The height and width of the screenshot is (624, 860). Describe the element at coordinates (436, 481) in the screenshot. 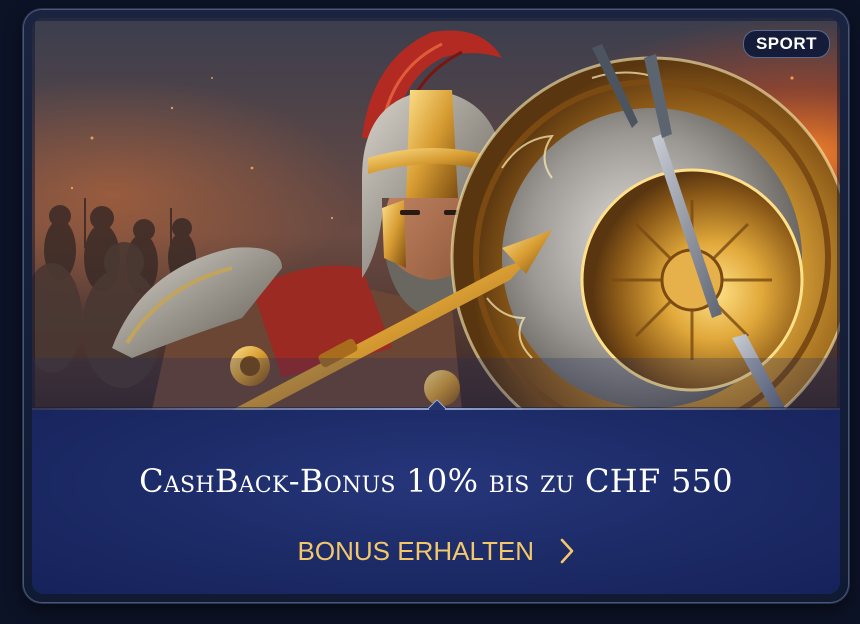

I see `promo-title: CashBack-Bonus 10% bis zu CHF 550` at that location.